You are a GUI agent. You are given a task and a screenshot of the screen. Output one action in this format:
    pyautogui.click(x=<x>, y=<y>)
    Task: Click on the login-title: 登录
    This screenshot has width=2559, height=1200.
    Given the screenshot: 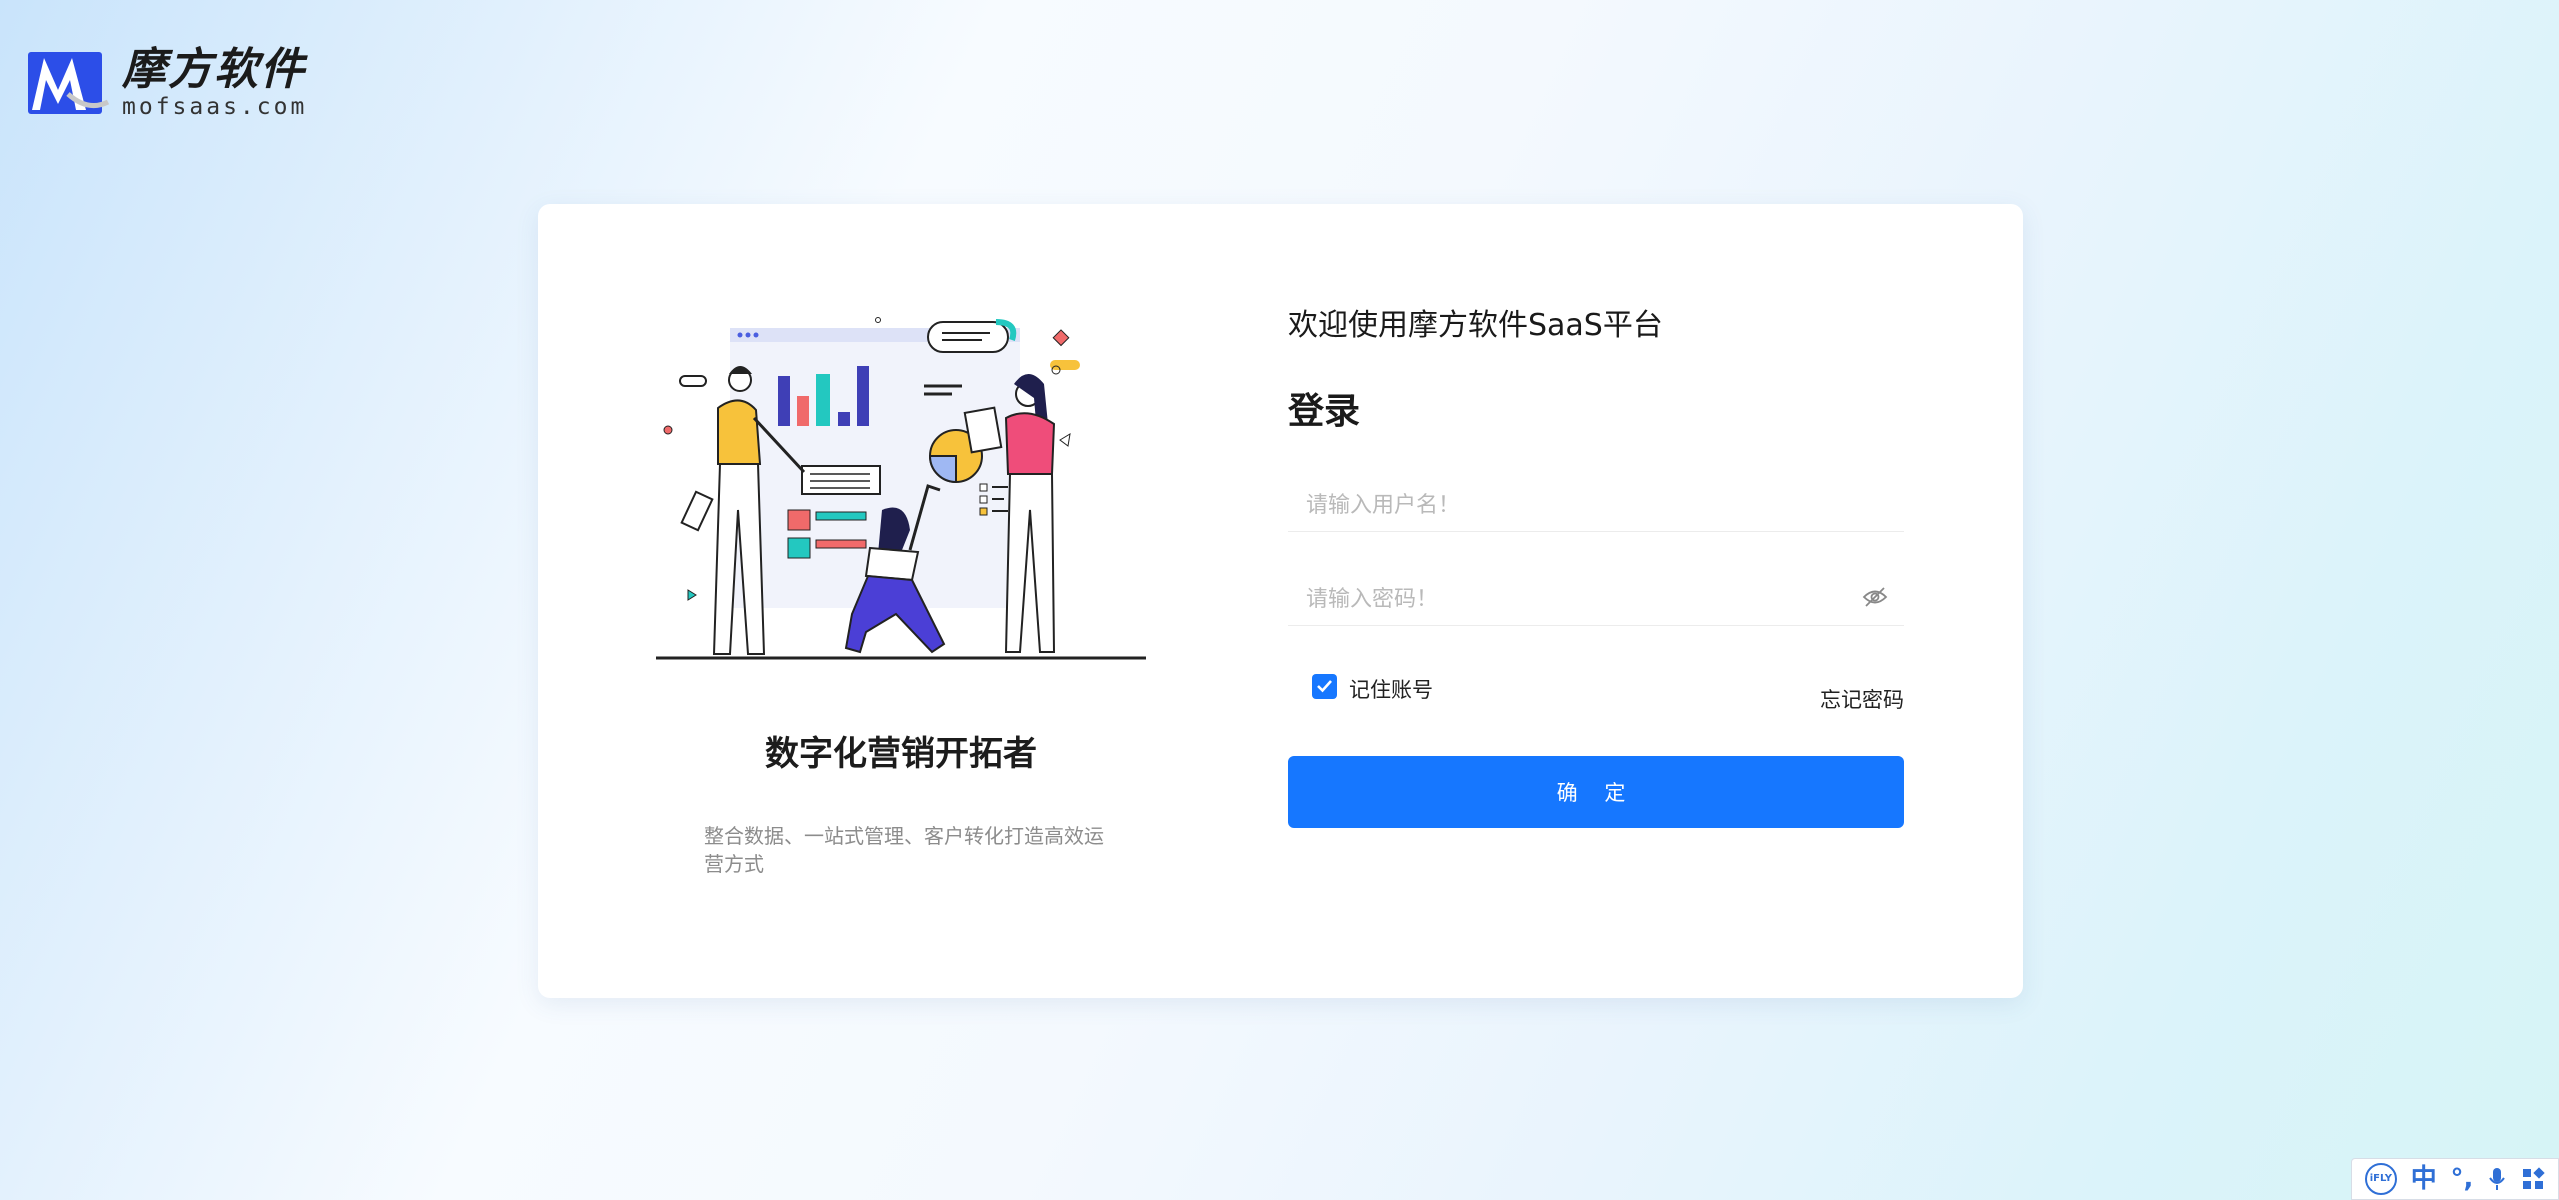 What is the action you would take?
    pyautogui.click(x=1324, y=411)
    